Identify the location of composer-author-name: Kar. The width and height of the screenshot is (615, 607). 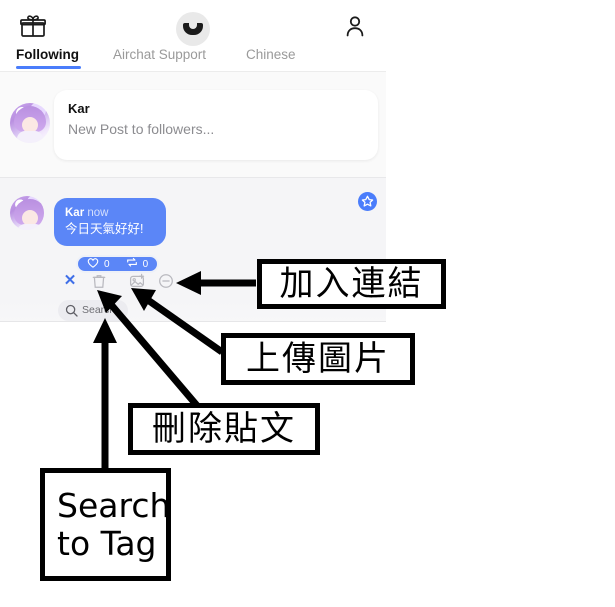
(79, 108).